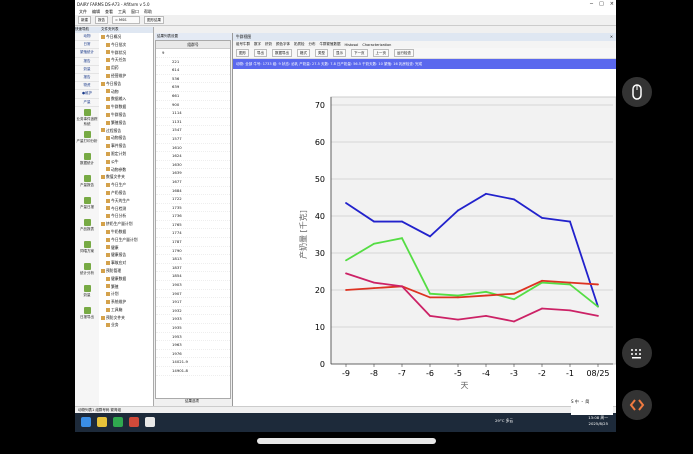 The height and width of the screenshot is (454, 693). Describe the element at coordinates (87, 94) in the screenshot. I see `leftnav-item: ●维护` at that location.